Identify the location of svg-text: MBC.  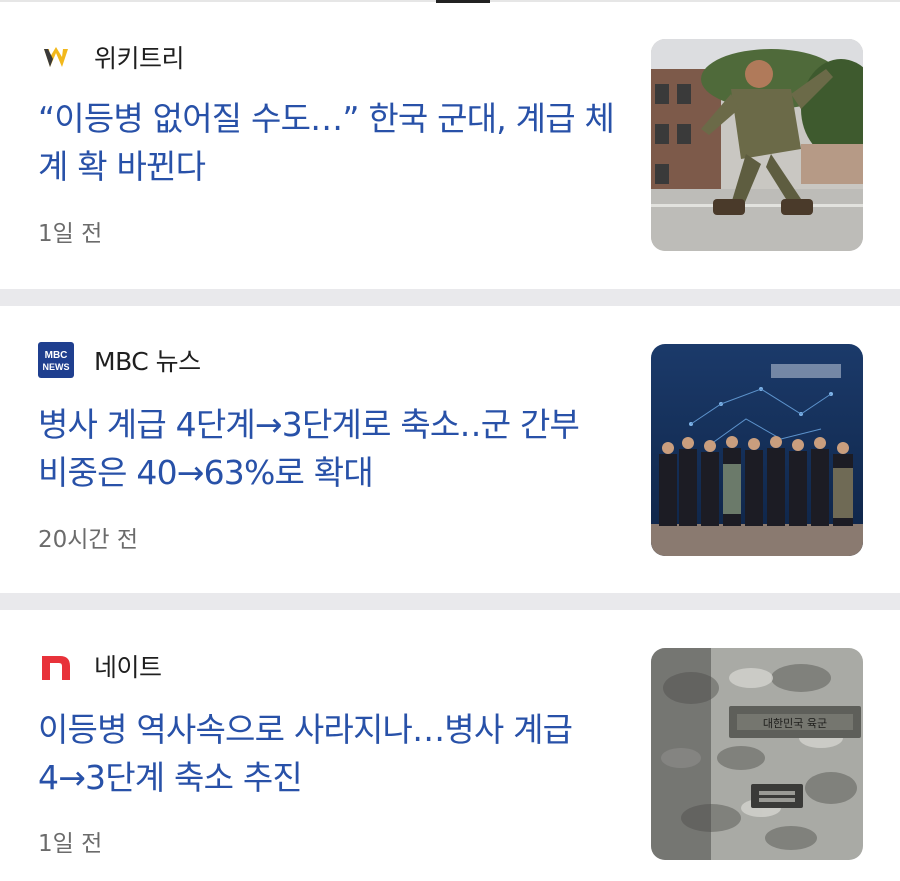
(56, 355).